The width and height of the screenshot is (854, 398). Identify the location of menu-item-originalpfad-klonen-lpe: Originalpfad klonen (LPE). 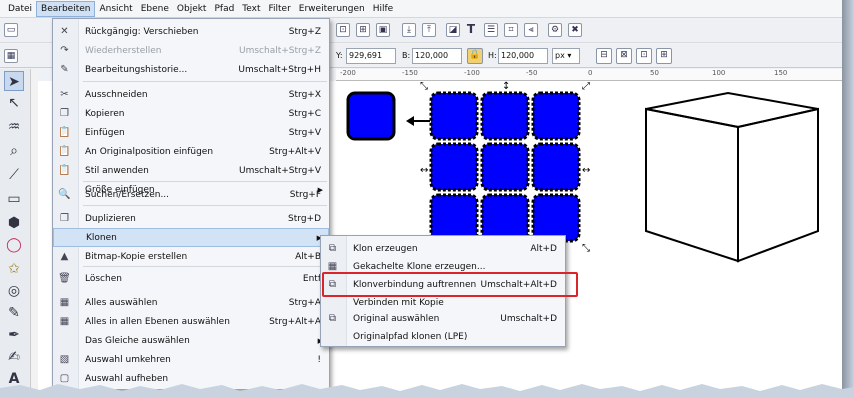
(443, 336).